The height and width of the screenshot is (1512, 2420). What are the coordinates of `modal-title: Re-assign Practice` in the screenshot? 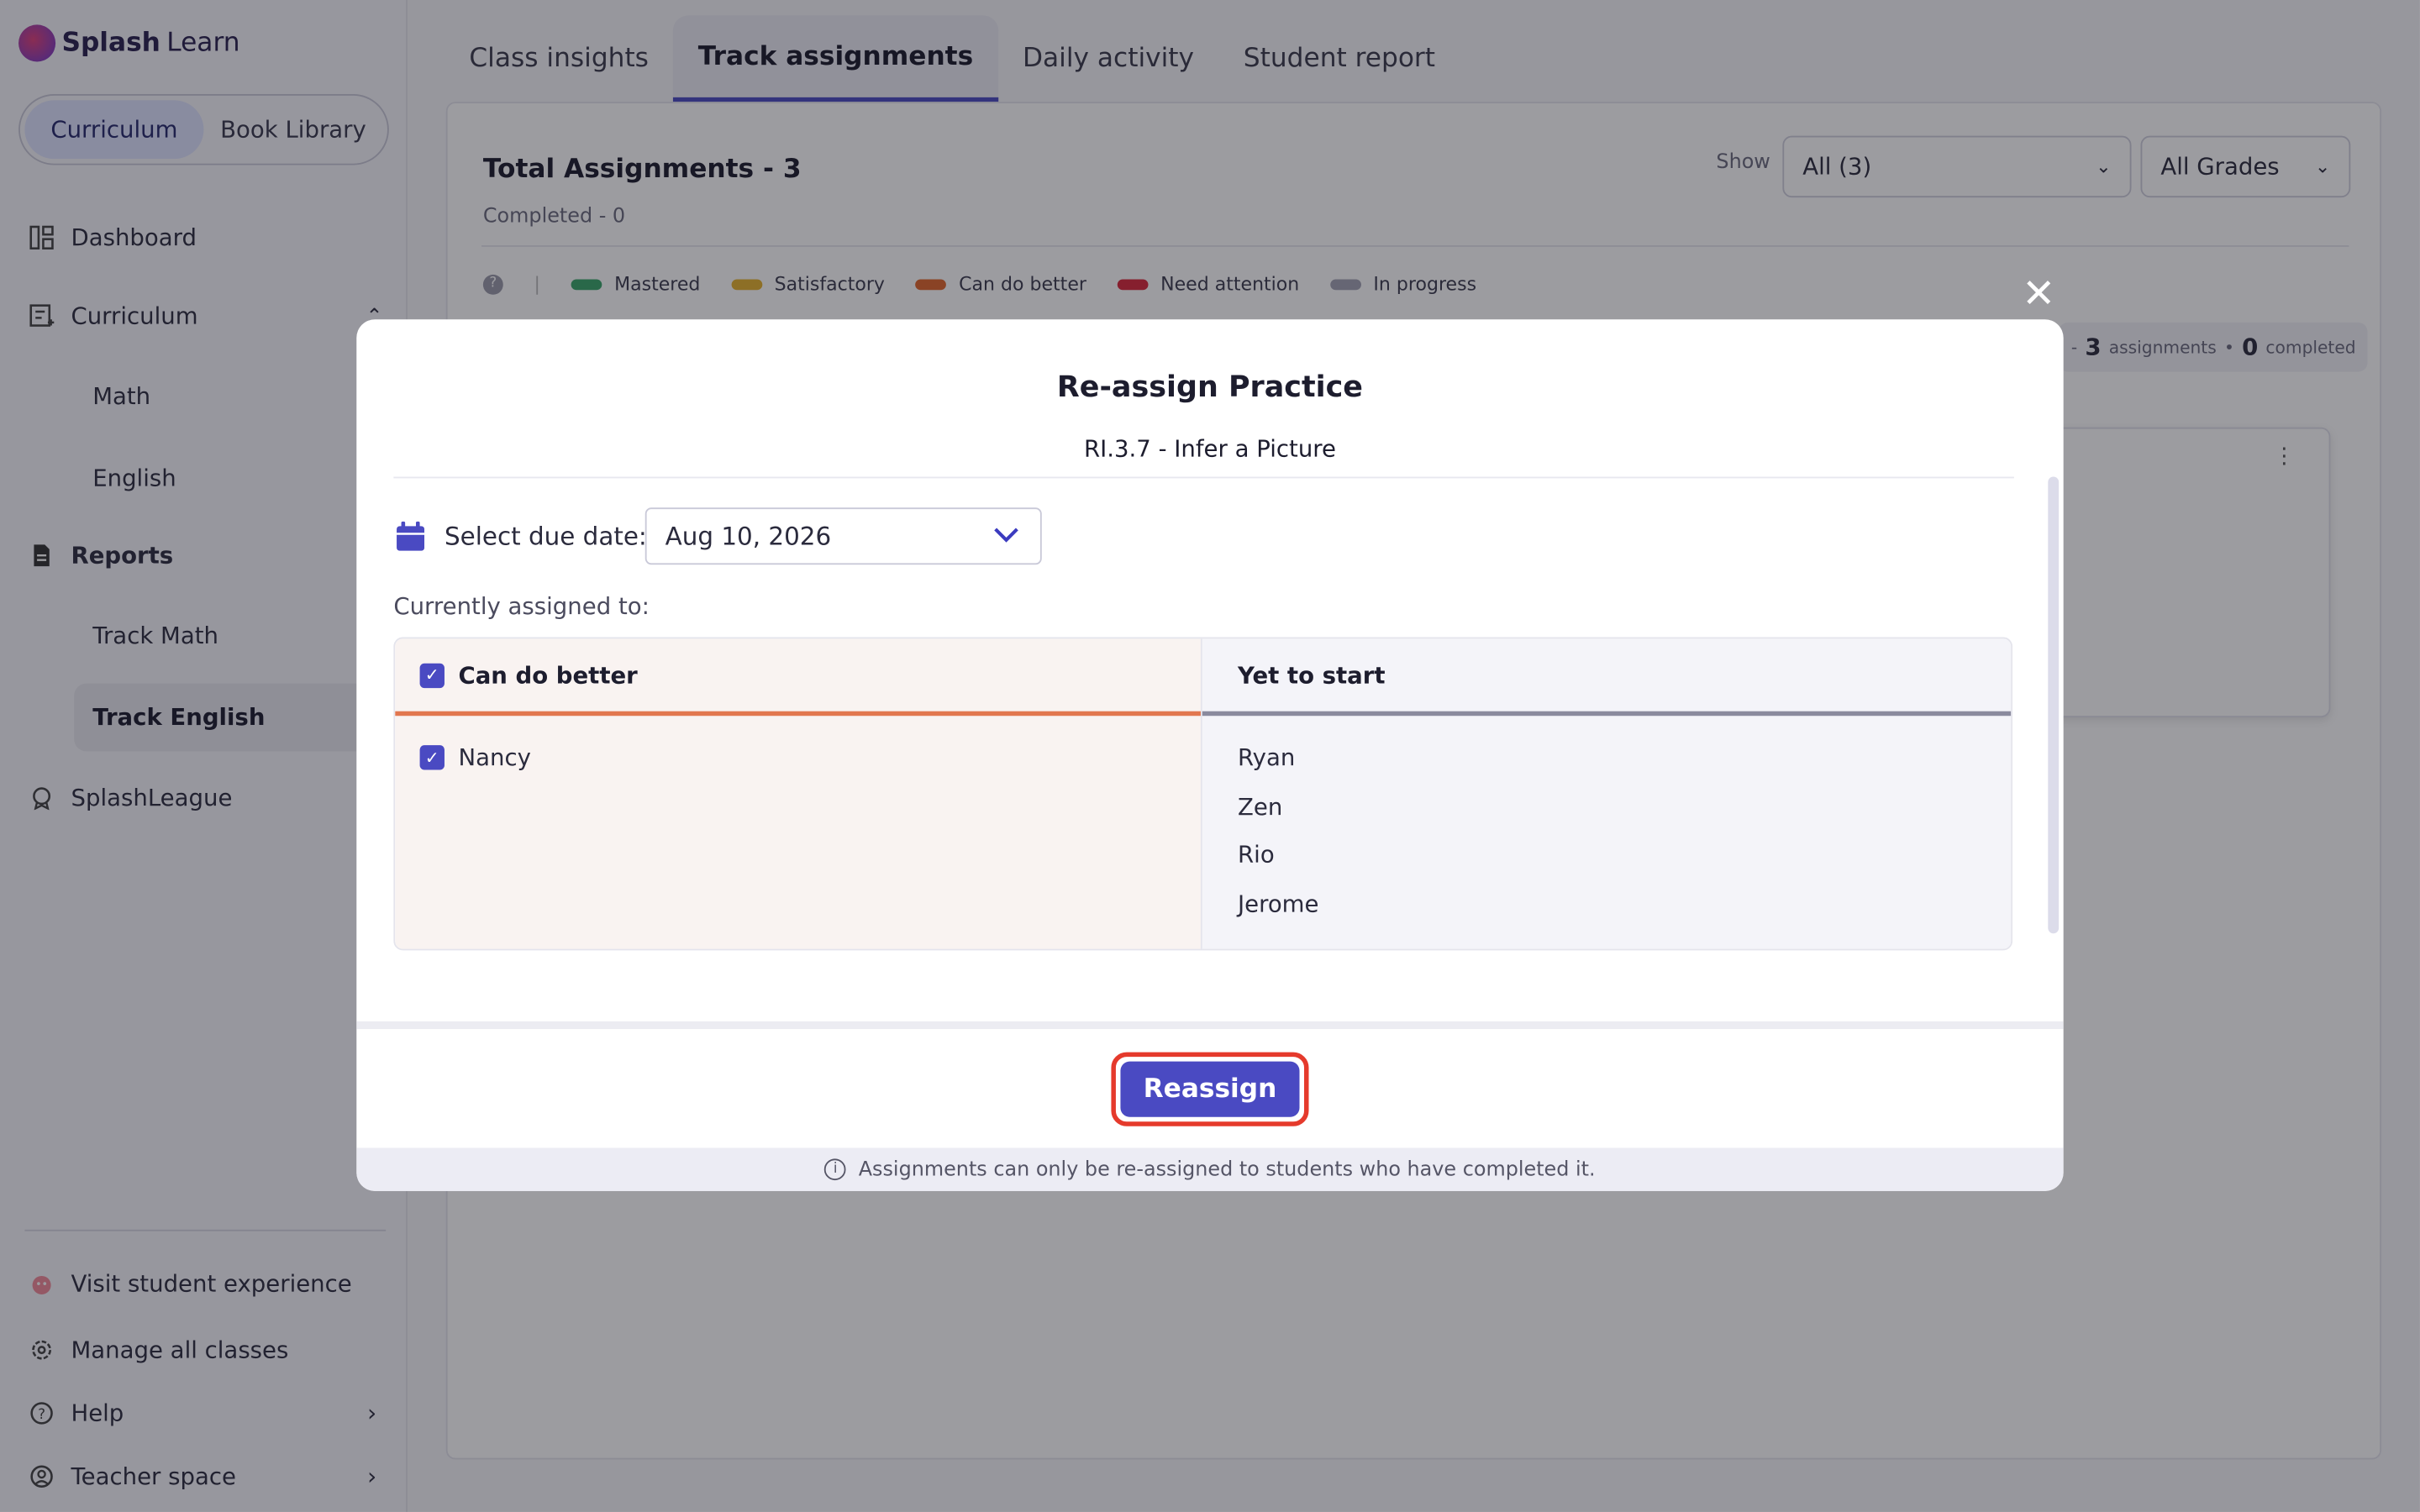 It's located at (1210, 387).